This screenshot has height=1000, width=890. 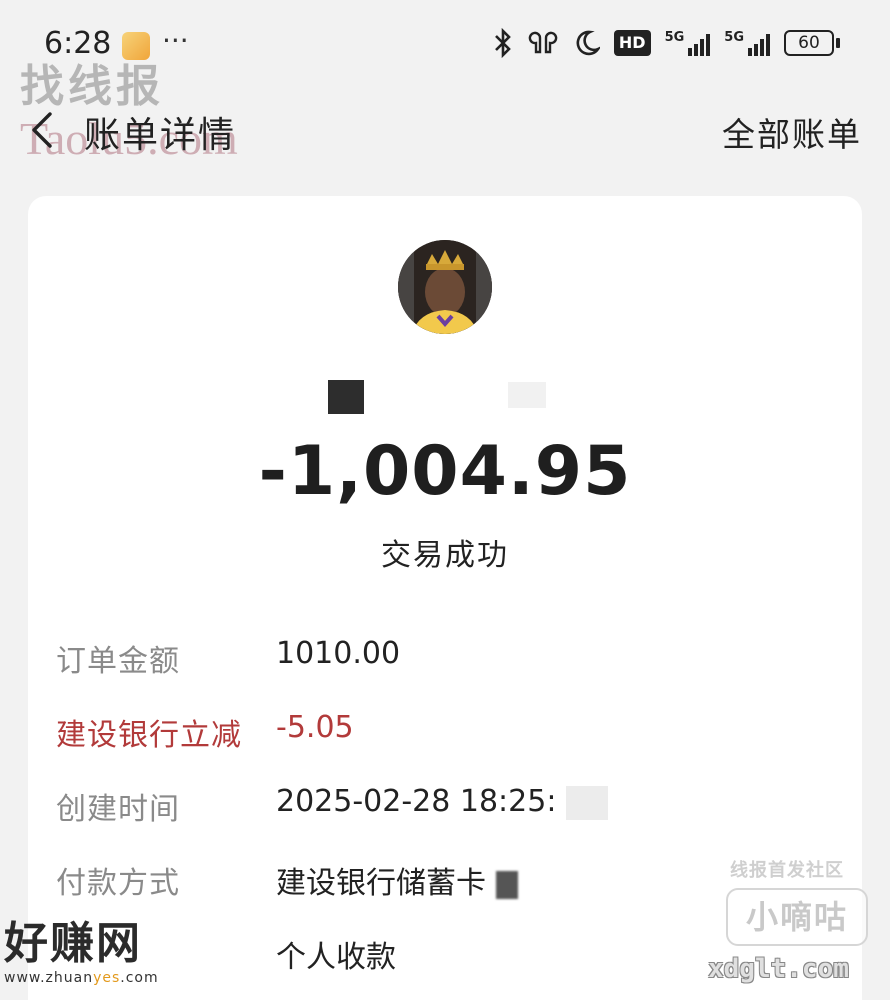 I want to click on battery-icon: 60, so click(x=812, y=43).